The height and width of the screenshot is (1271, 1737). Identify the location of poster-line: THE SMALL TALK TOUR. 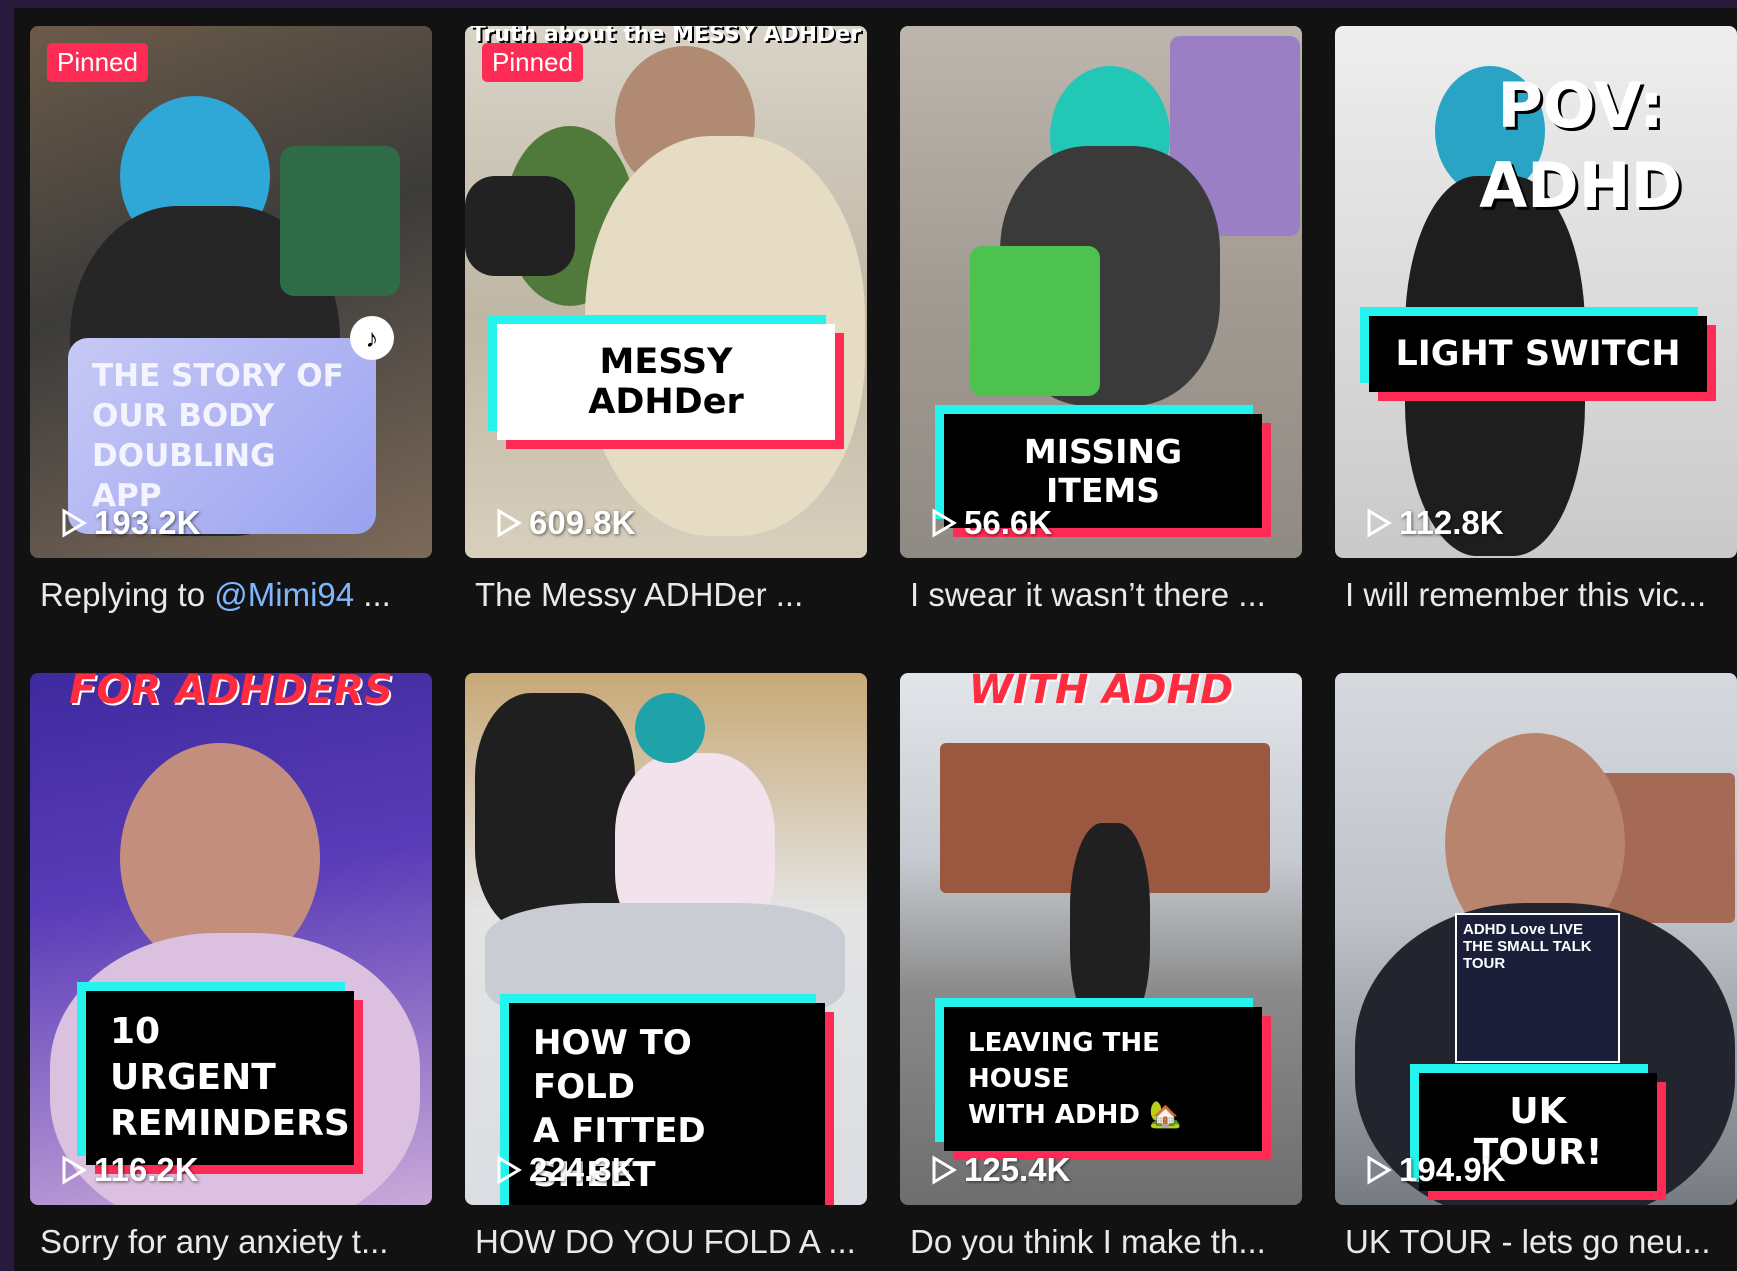
(1527, 955).